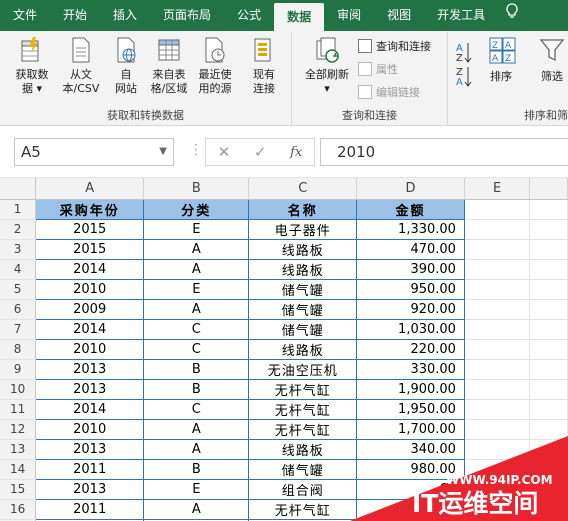 Image resolution: width=568 pixels, height=521 pixels. I want to click on tab-view: 视图, so click(399, 15).